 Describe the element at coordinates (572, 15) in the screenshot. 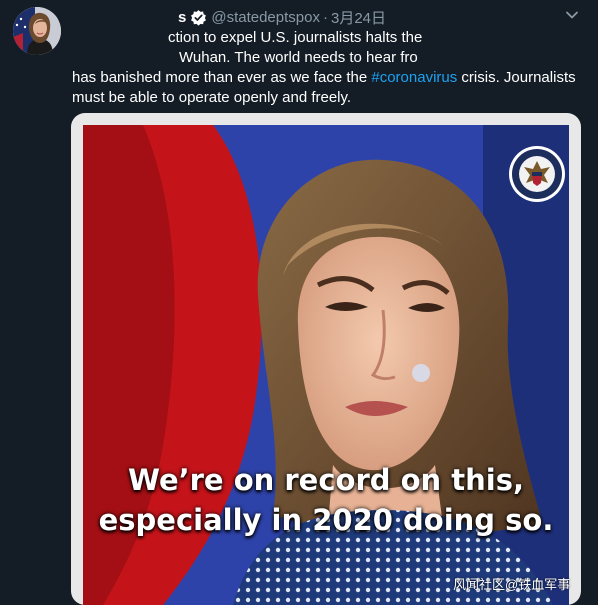

I see `chevron-down-icon` at that location.